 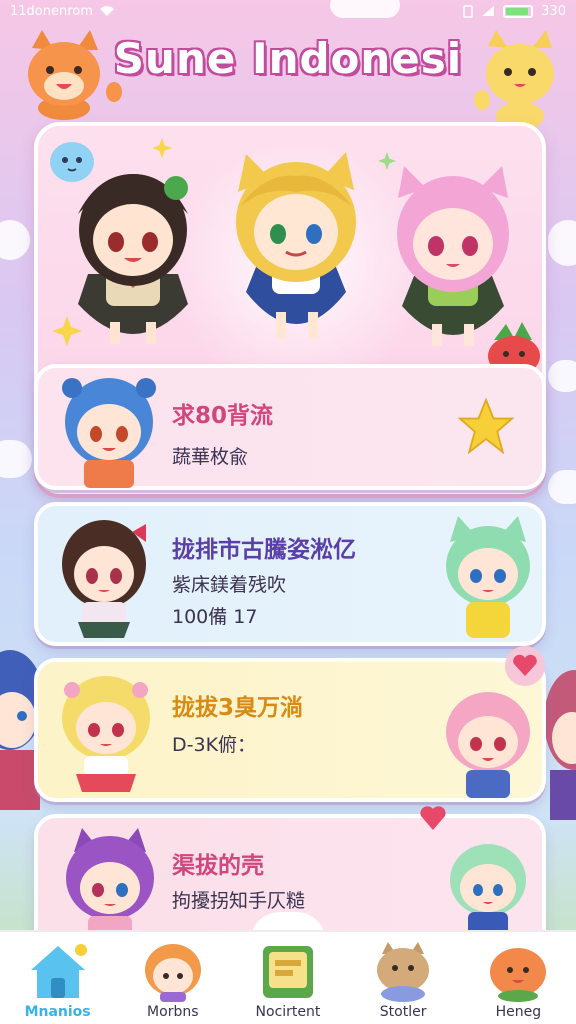 What do you see at coordinates (264, 550) in the screenshot?
I see `card-2-title: 拢排市古騰姿淞亿` at bounding box center [264, 550].